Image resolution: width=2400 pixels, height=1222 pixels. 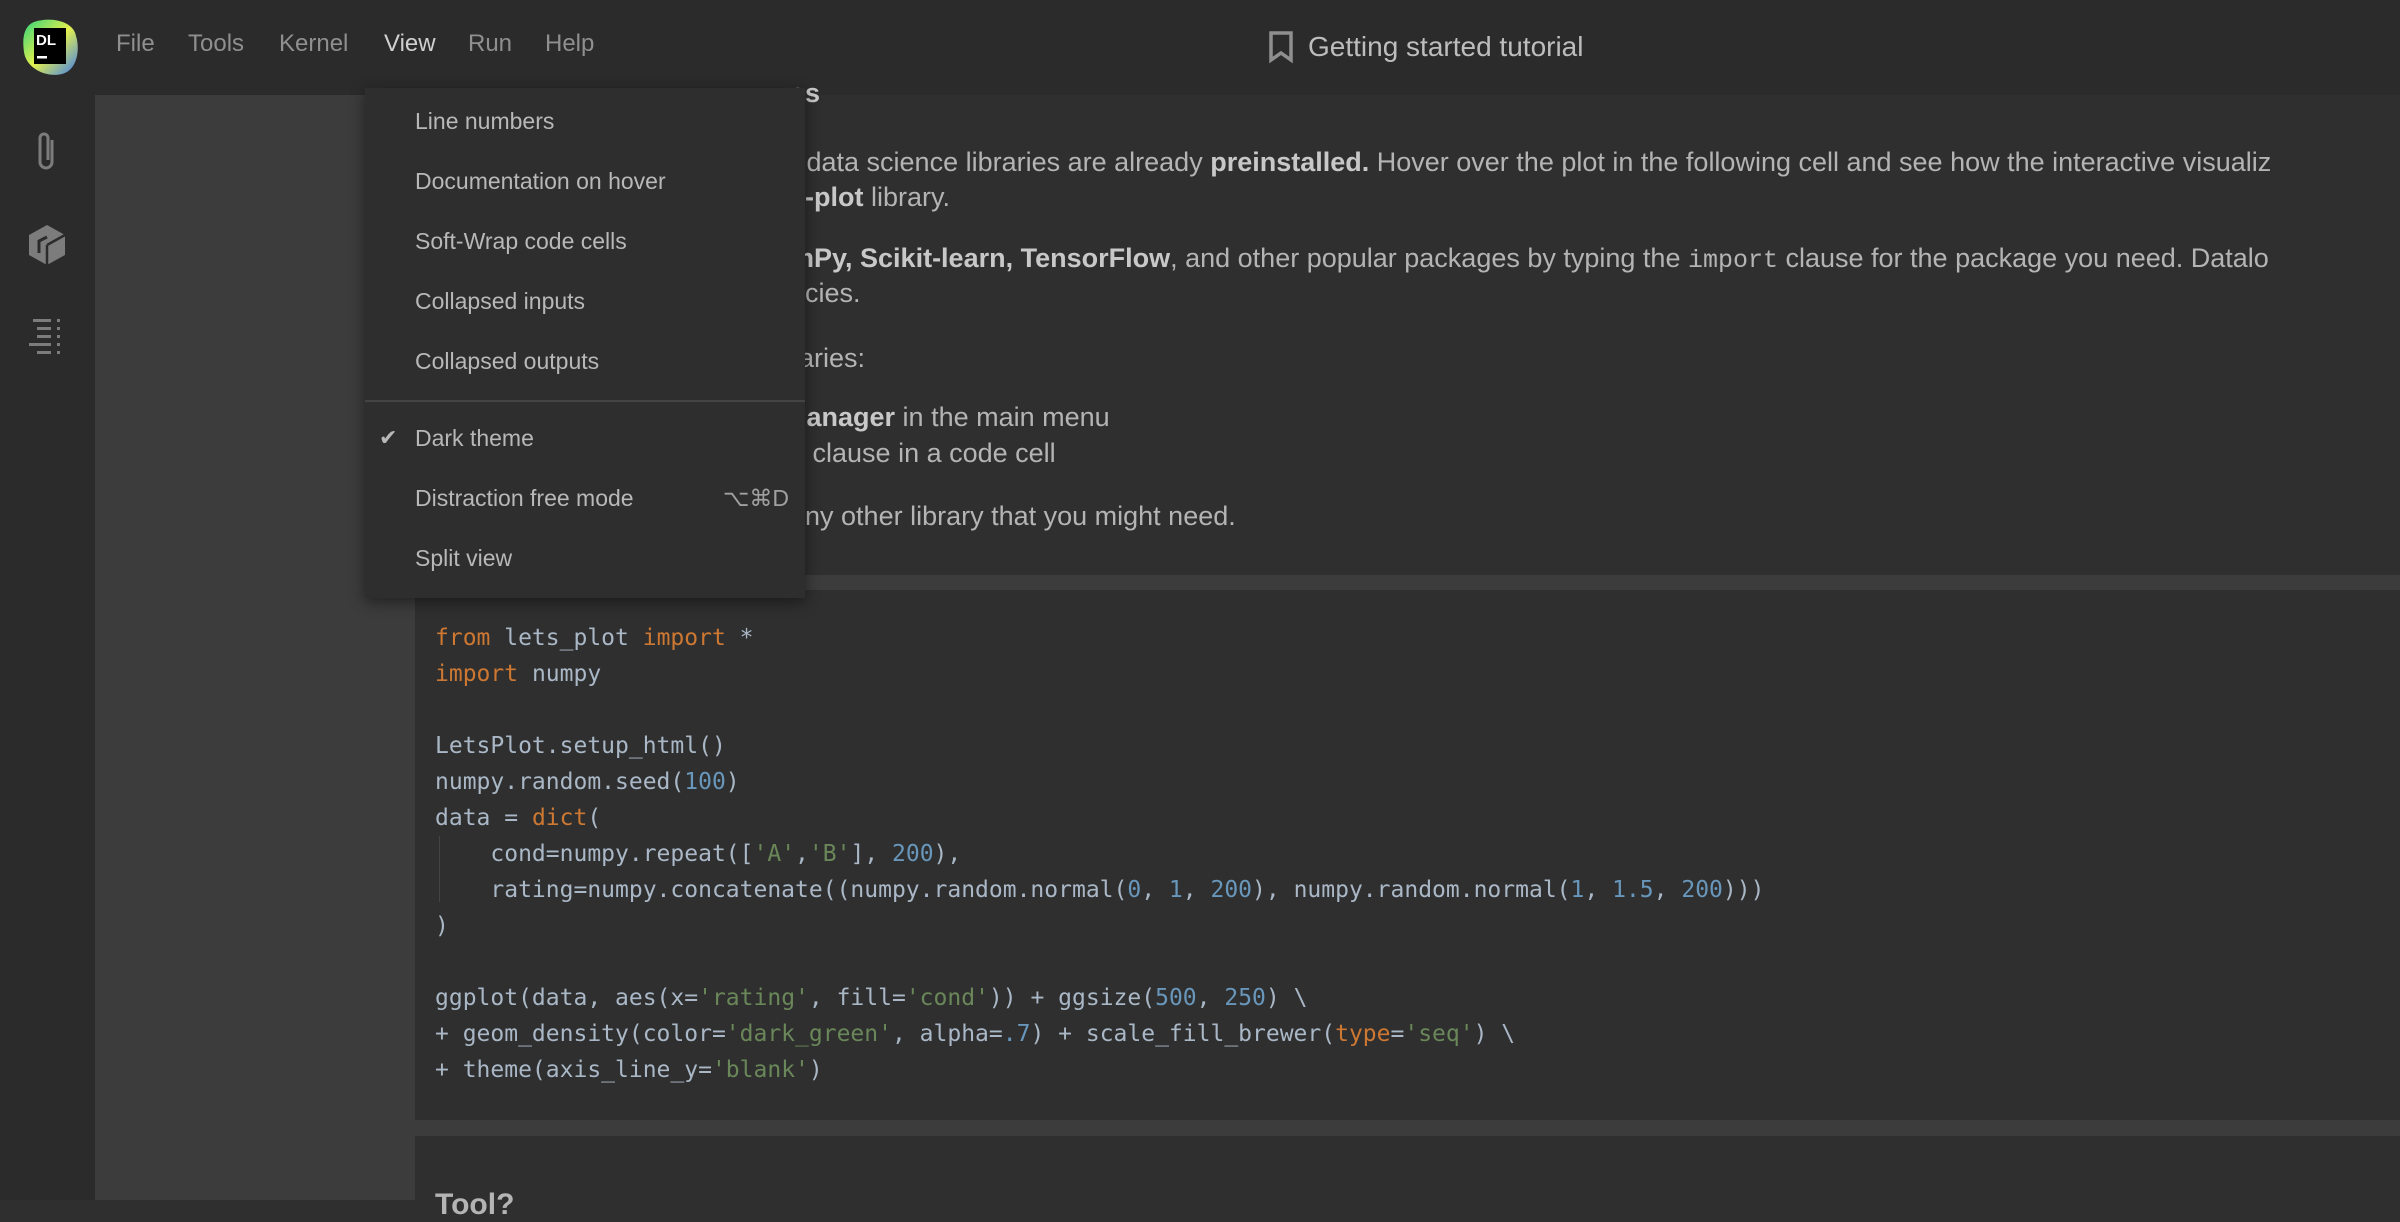 I want to click on text-run: library., so click(x=907, y=197).